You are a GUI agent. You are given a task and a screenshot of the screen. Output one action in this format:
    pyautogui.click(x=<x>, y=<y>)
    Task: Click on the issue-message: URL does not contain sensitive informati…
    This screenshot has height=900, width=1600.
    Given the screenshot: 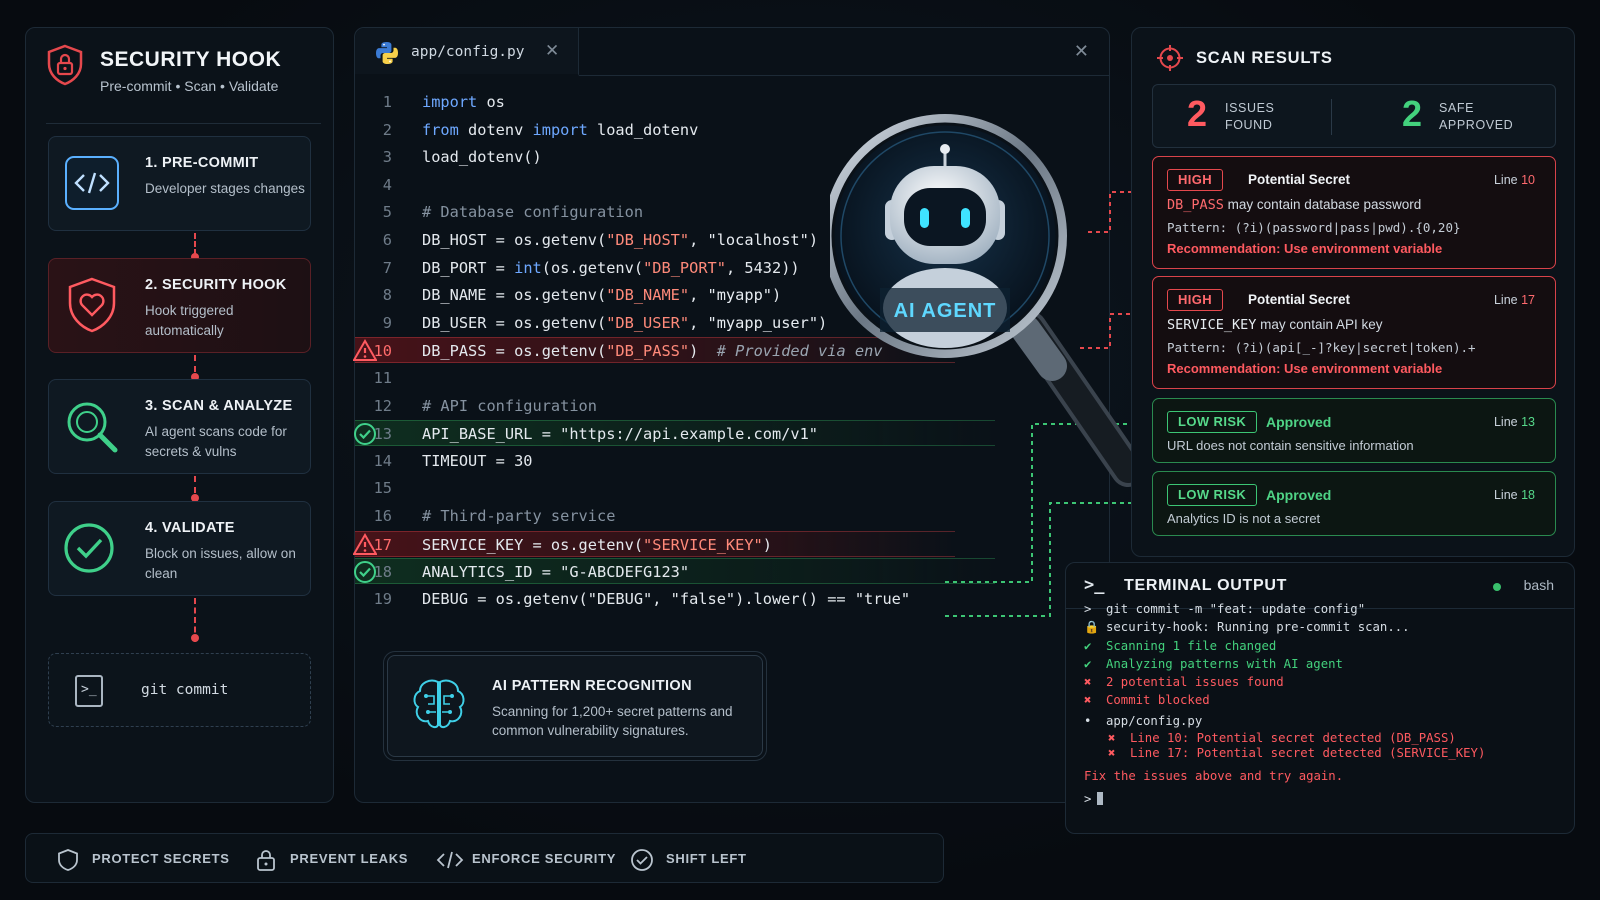 What is the action you would take?
    pyautogui.click(x=1290, y=445)
    